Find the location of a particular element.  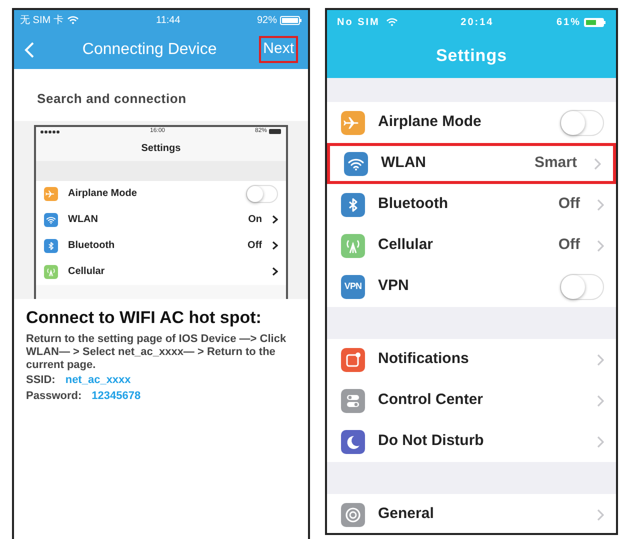

carrier-label: 无 SIM 卡 is located at coordinates (42, 21).